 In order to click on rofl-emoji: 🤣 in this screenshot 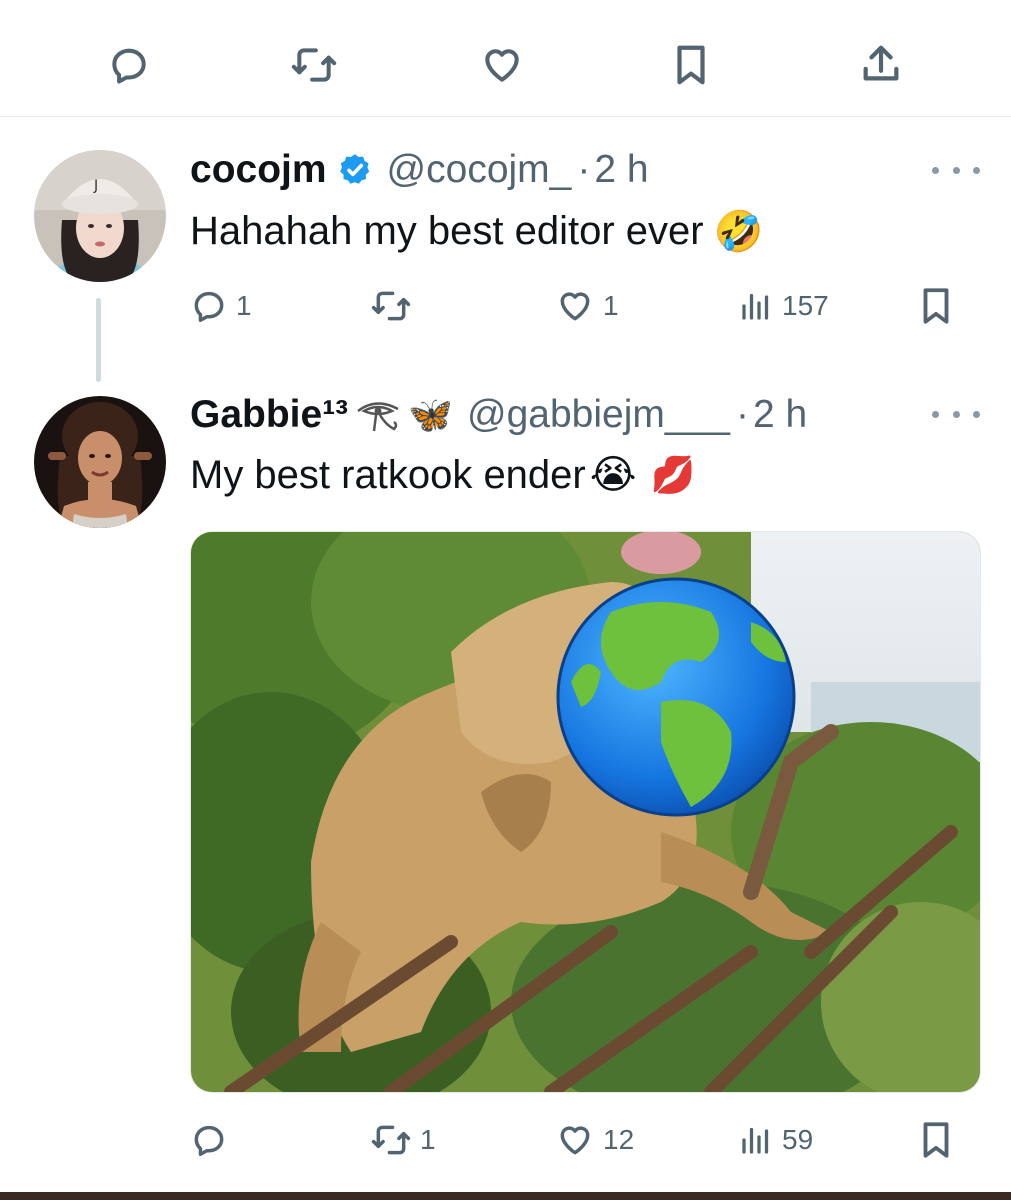, I will do `click(738, 232)`.